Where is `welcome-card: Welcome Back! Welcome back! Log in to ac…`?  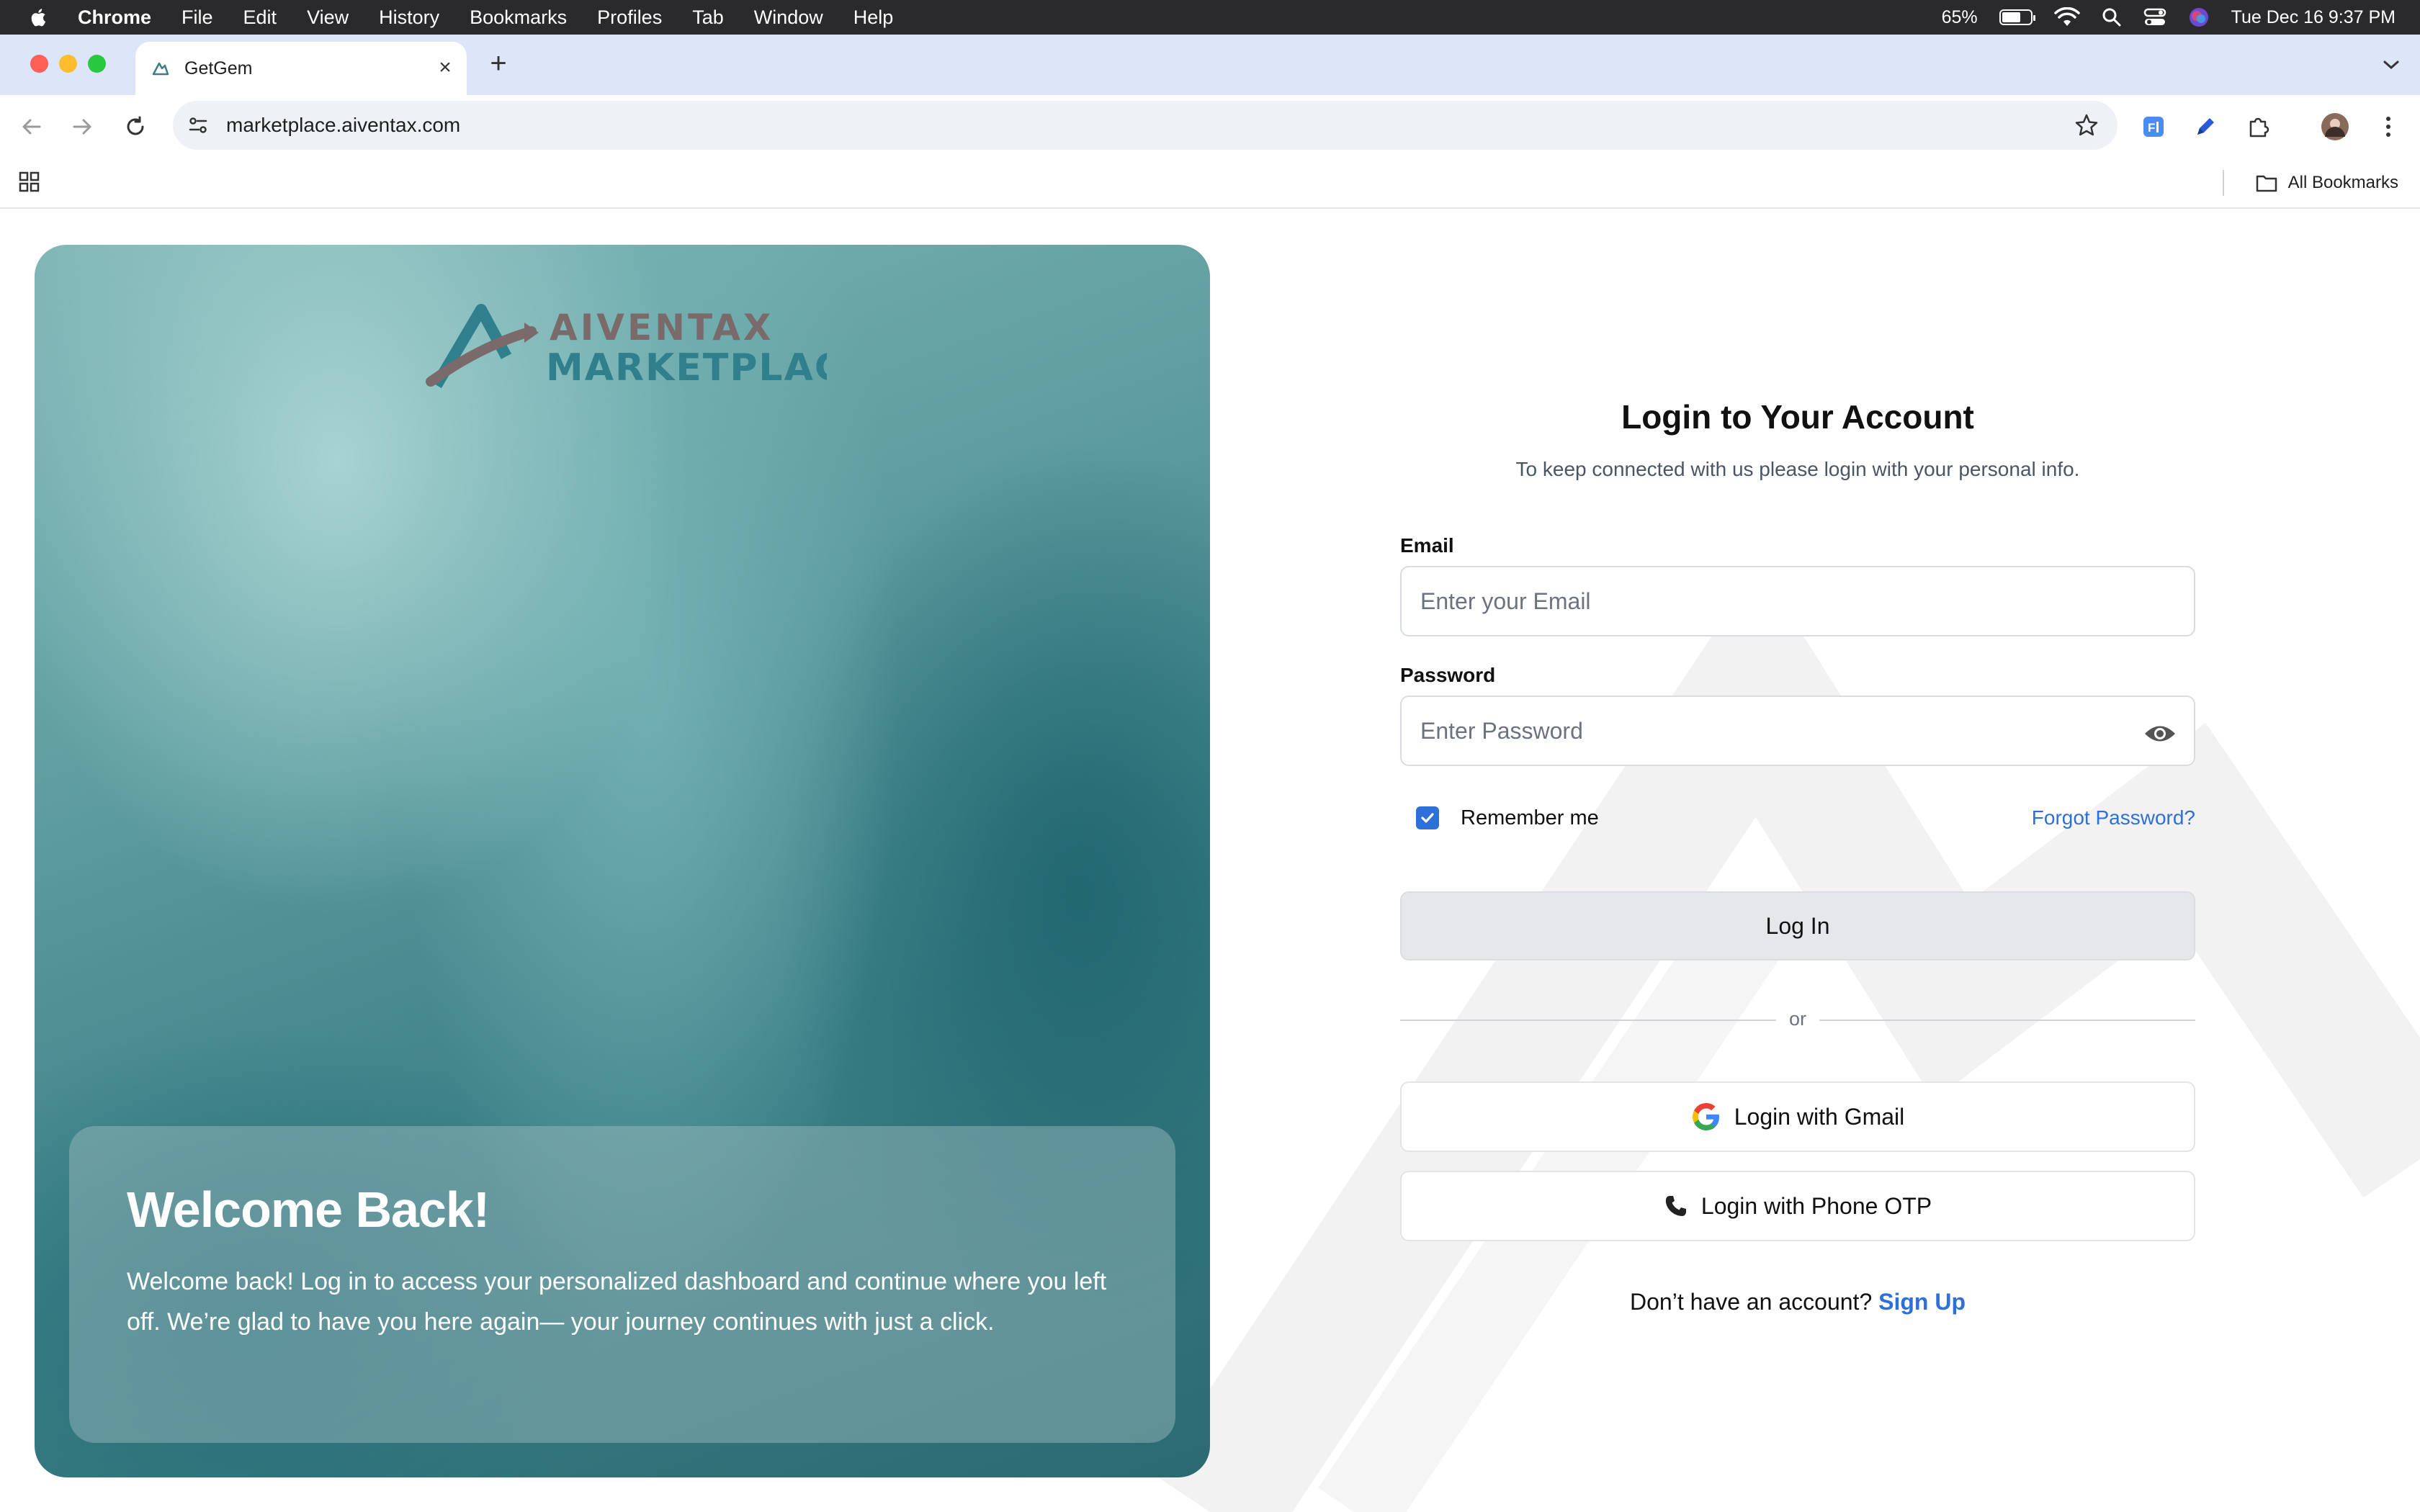 welcome-card: Welcome Back! Welcome back! Log in to ac… is located at coordinates (622, 1284).